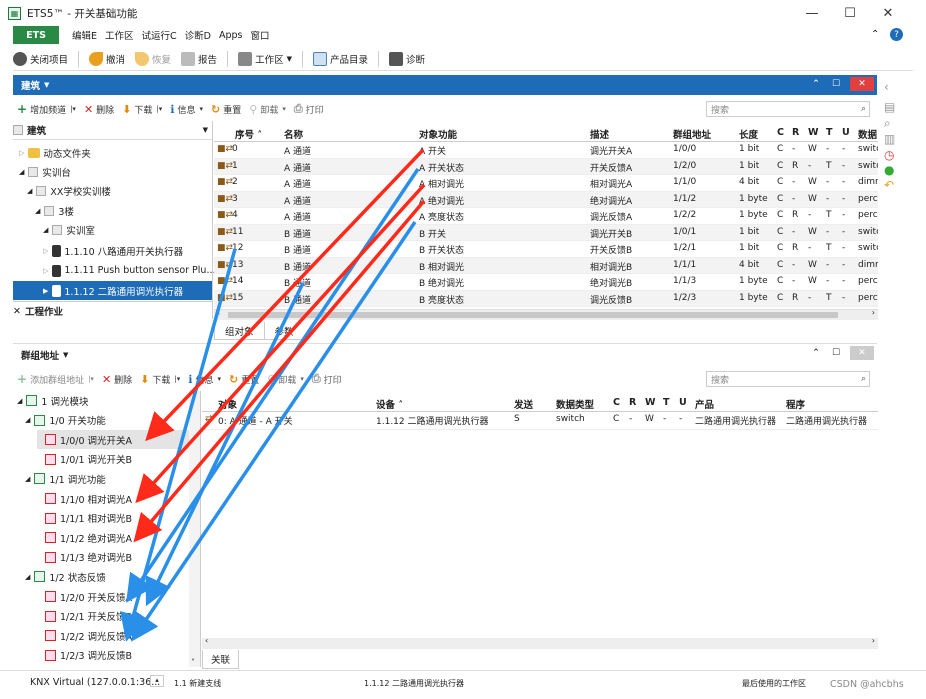 Image resolution: width=926 pixels, height=699 pixels. What do you see at coordinates (65, 576) in the screenshot?
I see `ga-tree-item: ◢ 1/2 状态反馈` at bounding box center [65, 576].